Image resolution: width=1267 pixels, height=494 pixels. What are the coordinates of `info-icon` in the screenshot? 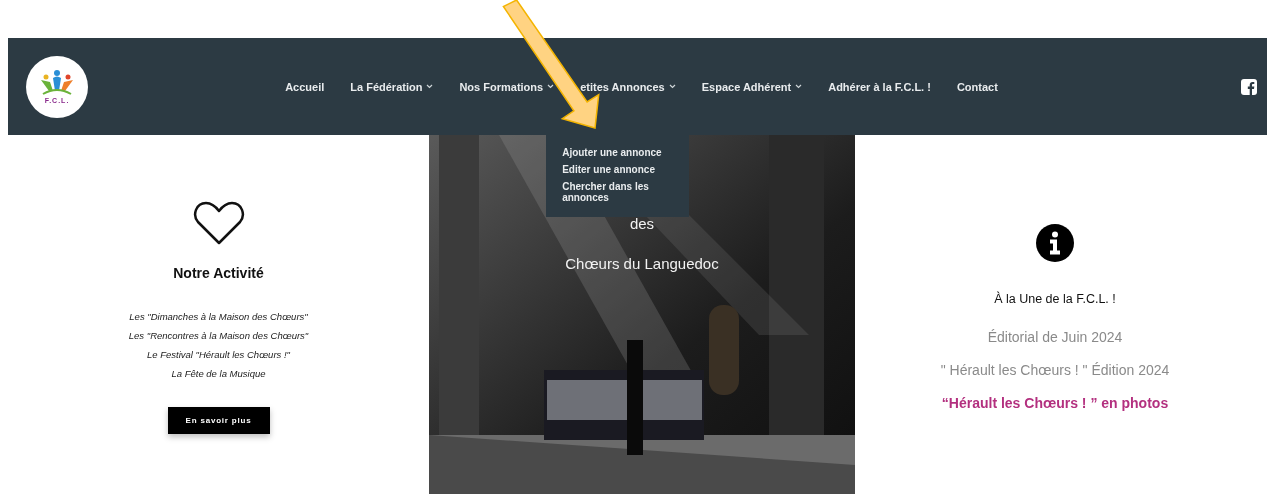 It's located at (1055, 243).